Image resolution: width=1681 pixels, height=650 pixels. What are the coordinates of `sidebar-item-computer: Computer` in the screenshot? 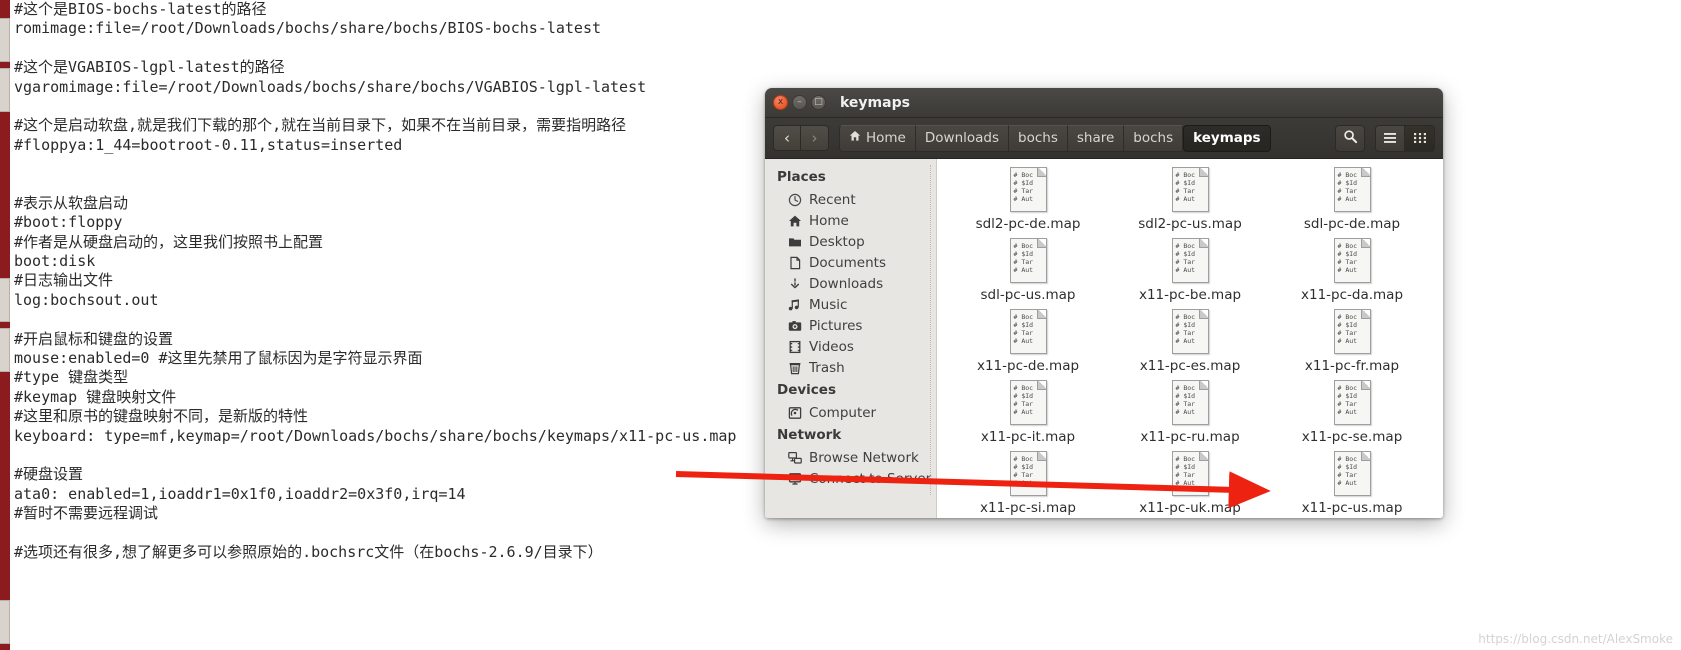 It's located at (850, 412).